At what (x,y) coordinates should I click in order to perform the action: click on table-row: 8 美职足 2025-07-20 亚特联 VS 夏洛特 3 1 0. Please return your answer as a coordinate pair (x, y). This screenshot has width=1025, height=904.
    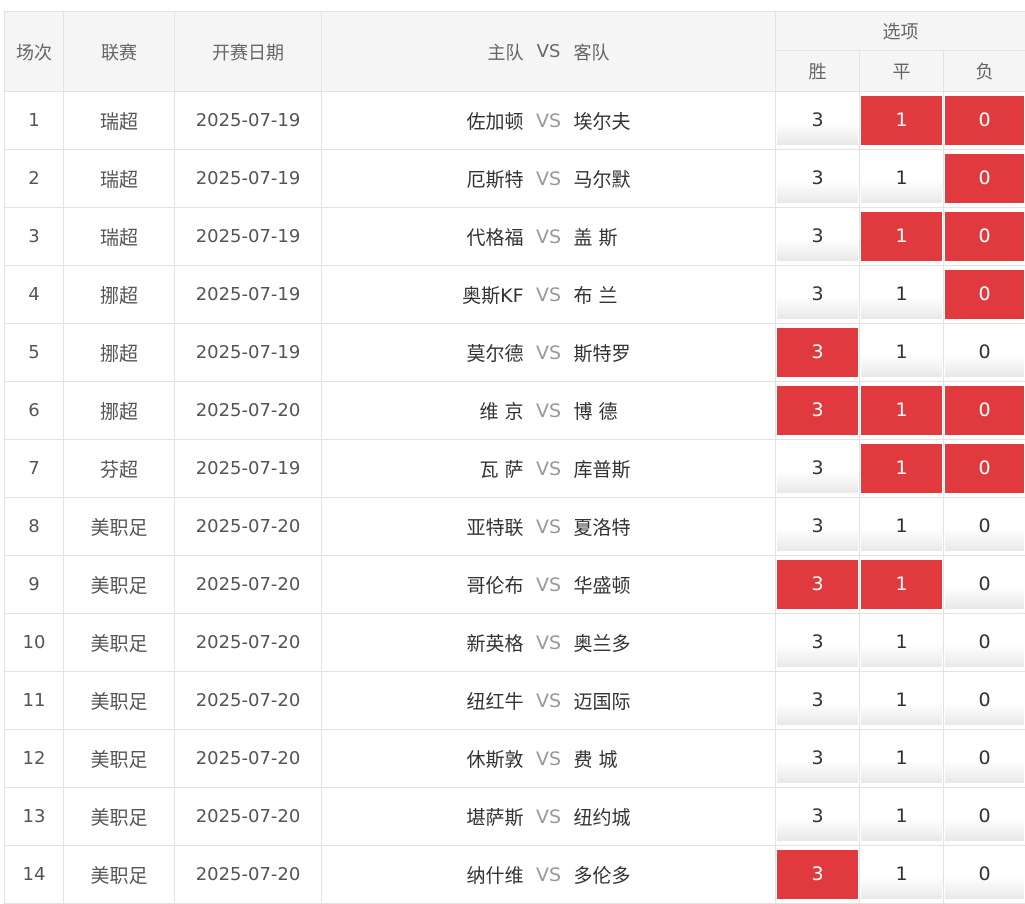
    Looking at the image, I should click on (515, 527).